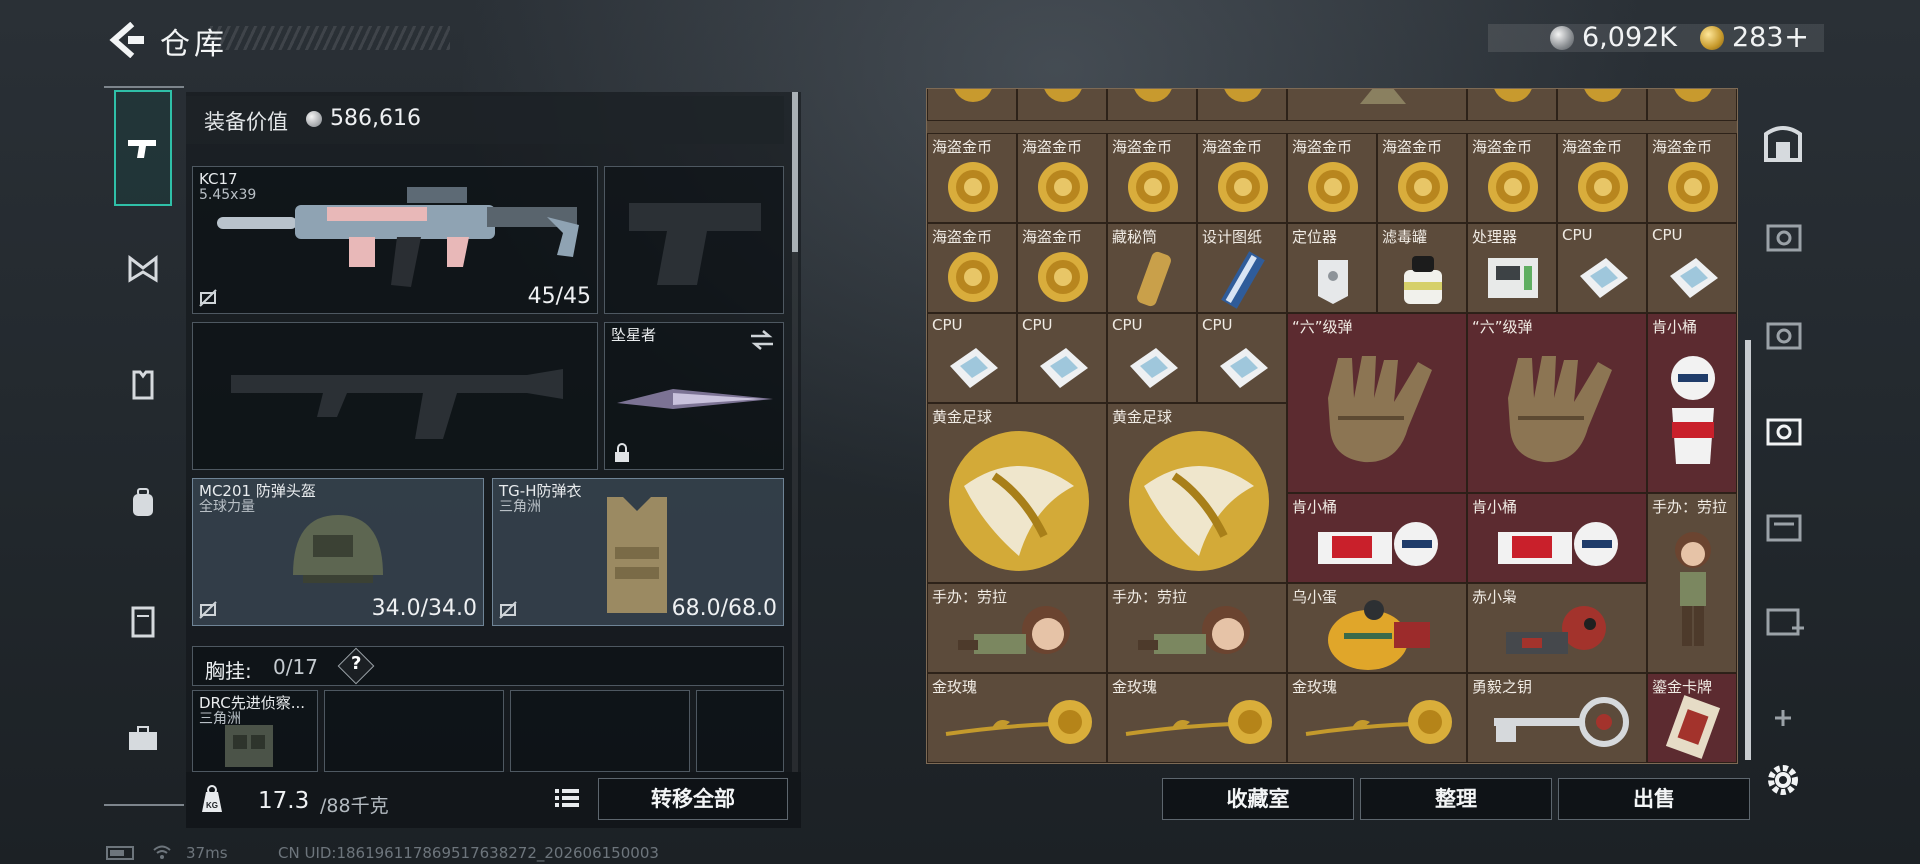  I want to click on item-name: 肯小桶, so click(1675, 327).